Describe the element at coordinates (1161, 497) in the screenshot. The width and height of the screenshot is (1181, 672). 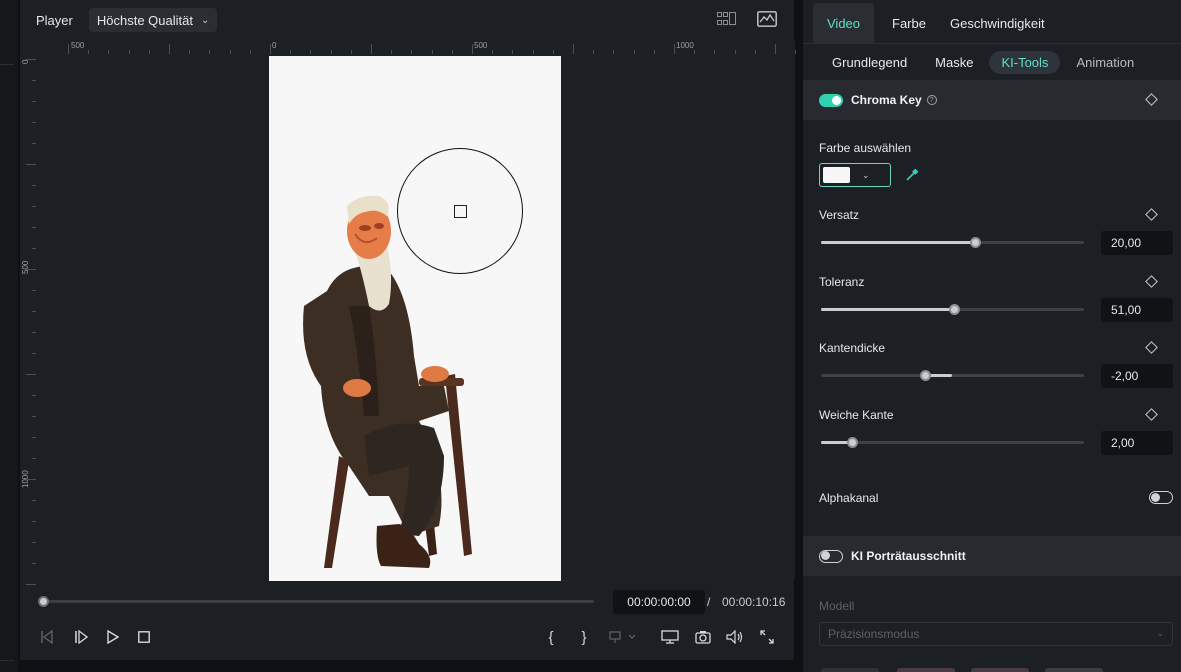
I see `alpha-channel-toggle` at that location.